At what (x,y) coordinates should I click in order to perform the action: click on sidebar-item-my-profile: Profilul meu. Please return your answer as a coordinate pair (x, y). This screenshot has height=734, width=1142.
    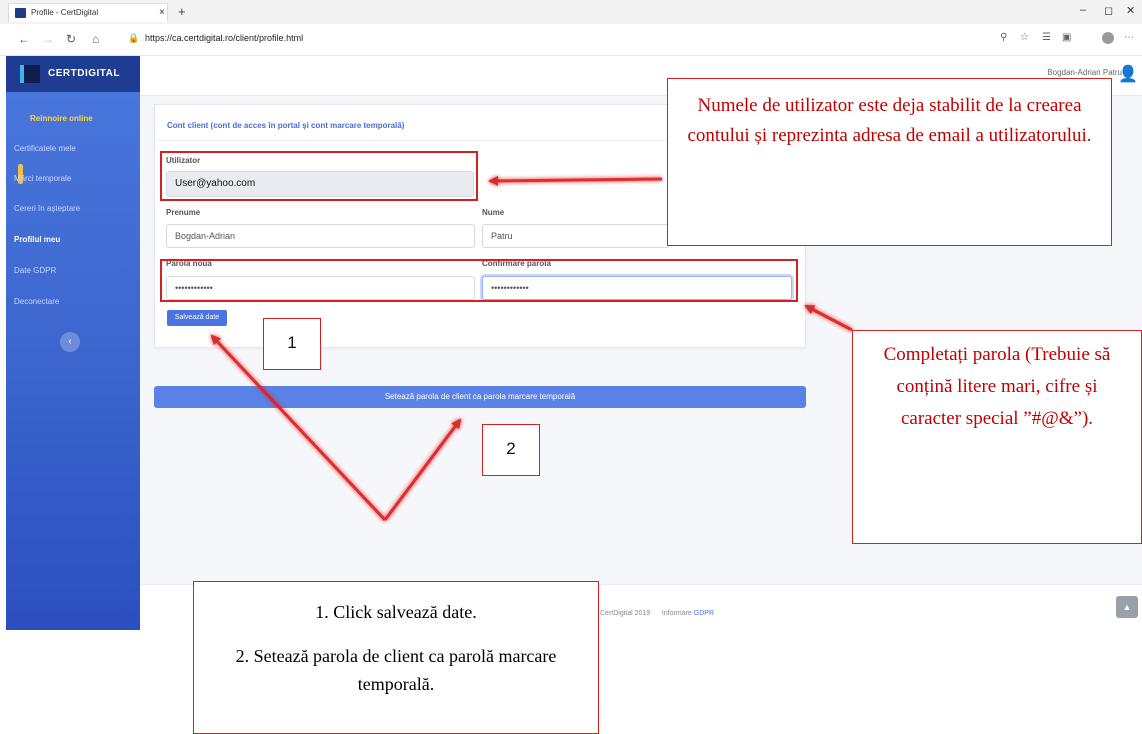
    Looking at the image, I should click on (37, 239).